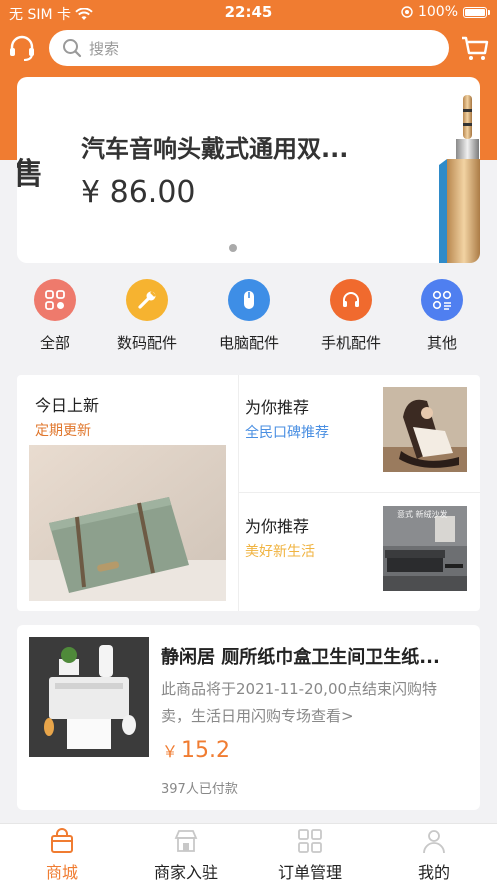 The width and height of the screenshot is (497, 883). Describe the element at coordinates (72, 48) in the screenshot. I see `search-icon` at that location.